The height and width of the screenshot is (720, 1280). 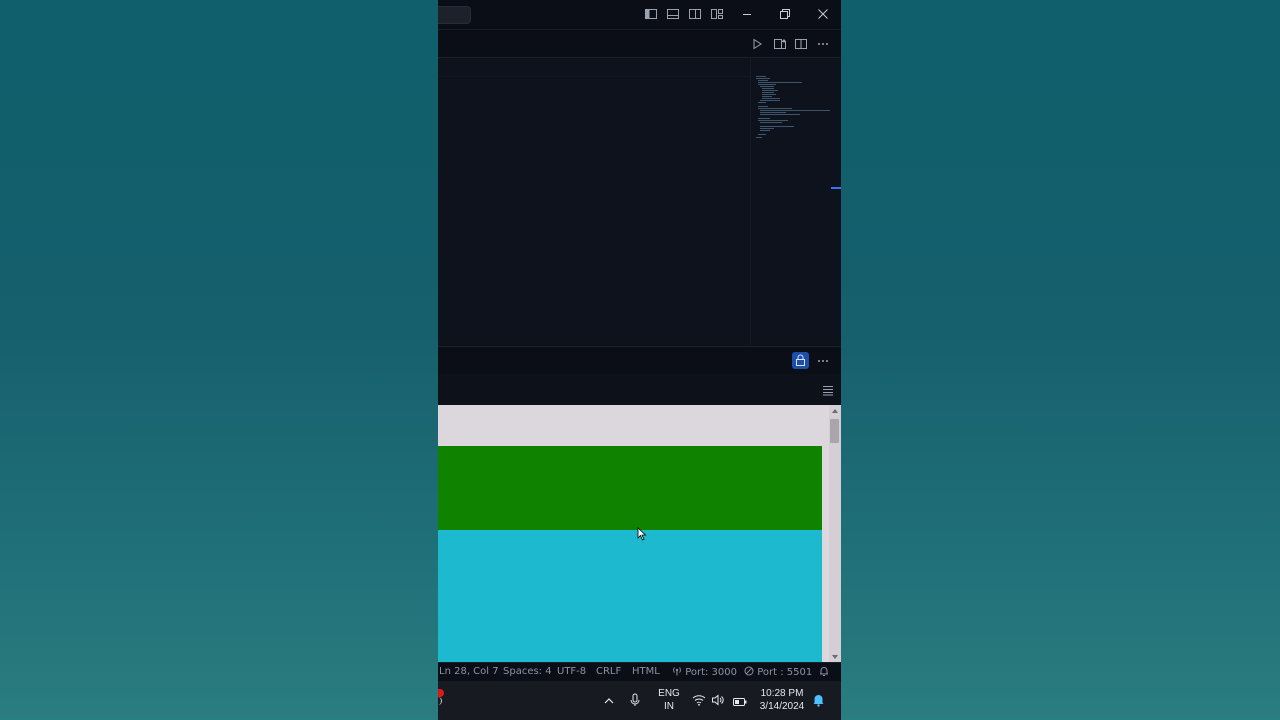 What do you see at coordinates (639, 44) in the screenshot?
I see `editor-tab-bar` at bounding box center [639, 44].